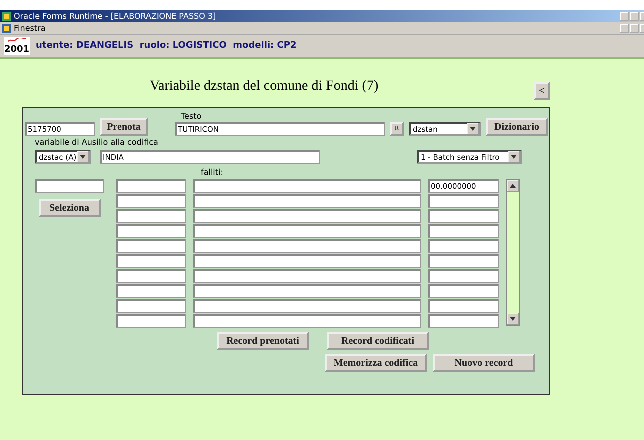  What do you see at coordinates (484, 363) in the screenshot?
I see `action-button: Nuovo record` at bounding box center [484, 363].